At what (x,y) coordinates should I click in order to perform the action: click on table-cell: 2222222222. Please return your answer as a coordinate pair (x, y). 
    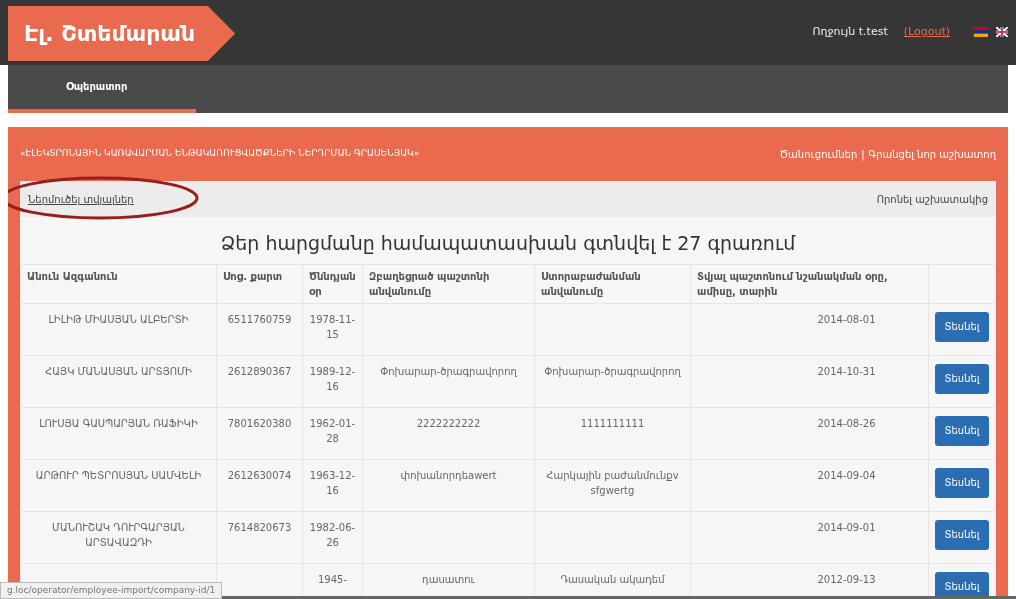
    Looking at the image, I should click on (448, 423).